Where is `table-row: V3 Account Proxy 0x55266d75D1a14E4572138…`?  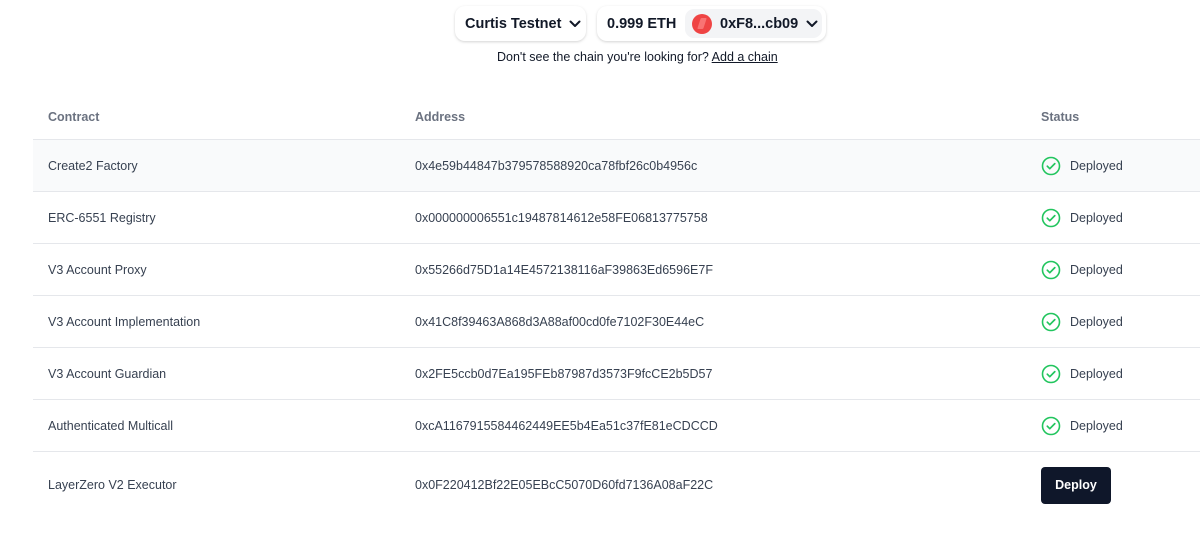 table-row: V3 Account Proxy 0x55266d75D1a14E4572138… is located at coordinates (616, 269).